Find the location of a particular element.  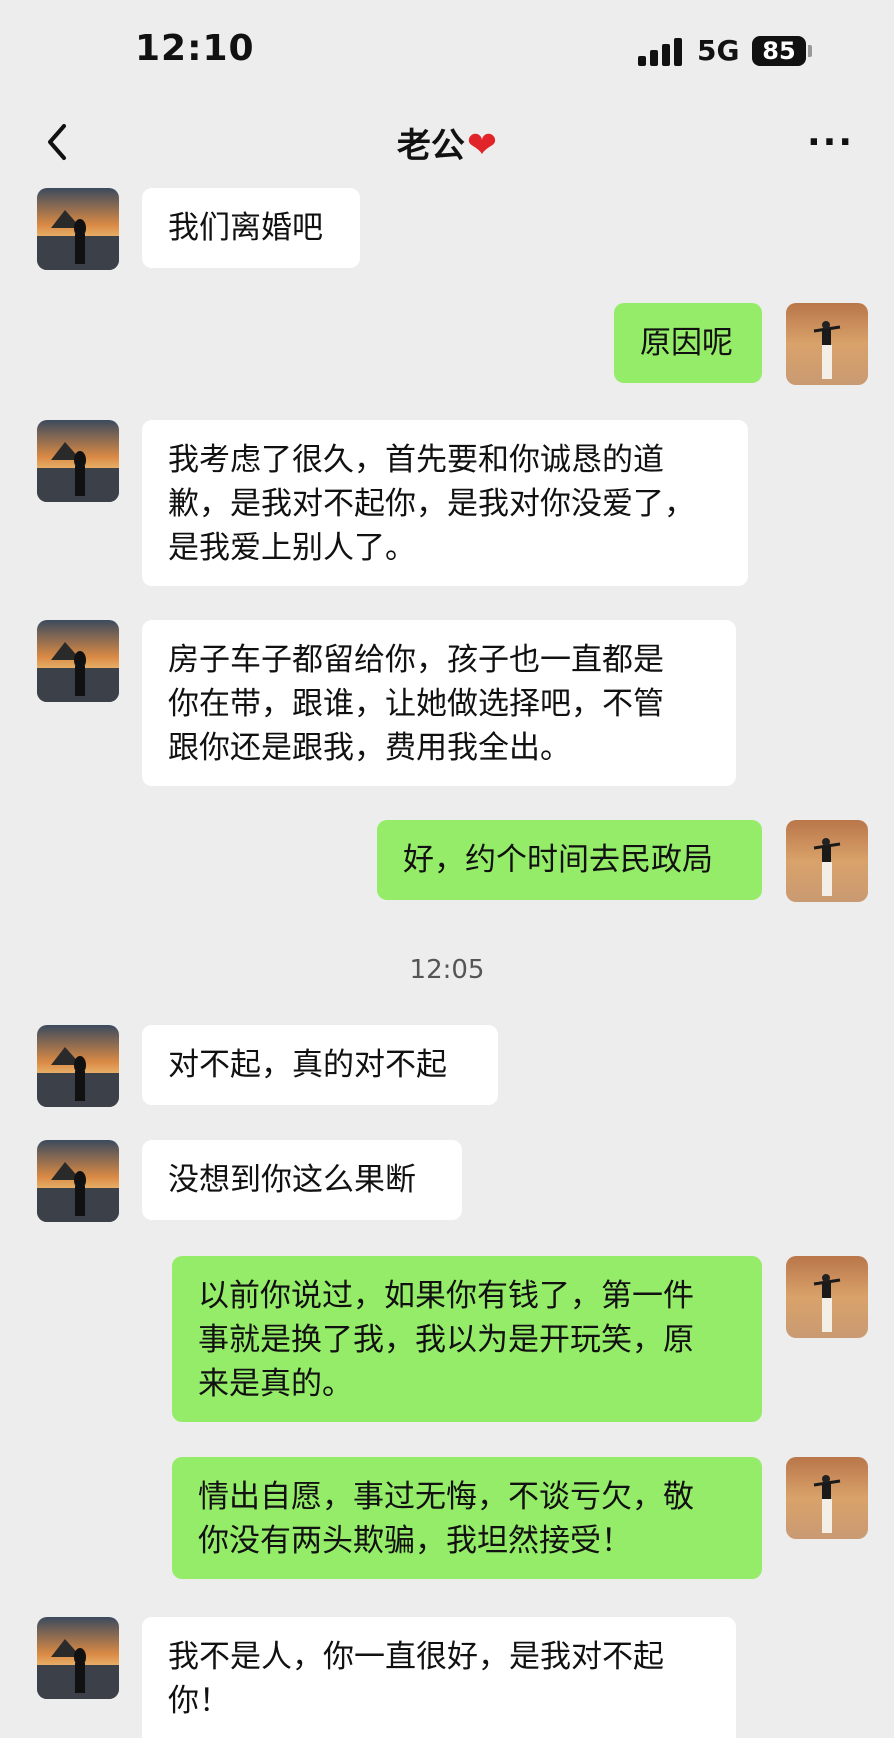

message-bubble-outgoing: 情出自愿，事过无悔，不谈亏欠，敬 你没有两头欺骗，我坦然接受！ is located at coordinates (467, 1518).